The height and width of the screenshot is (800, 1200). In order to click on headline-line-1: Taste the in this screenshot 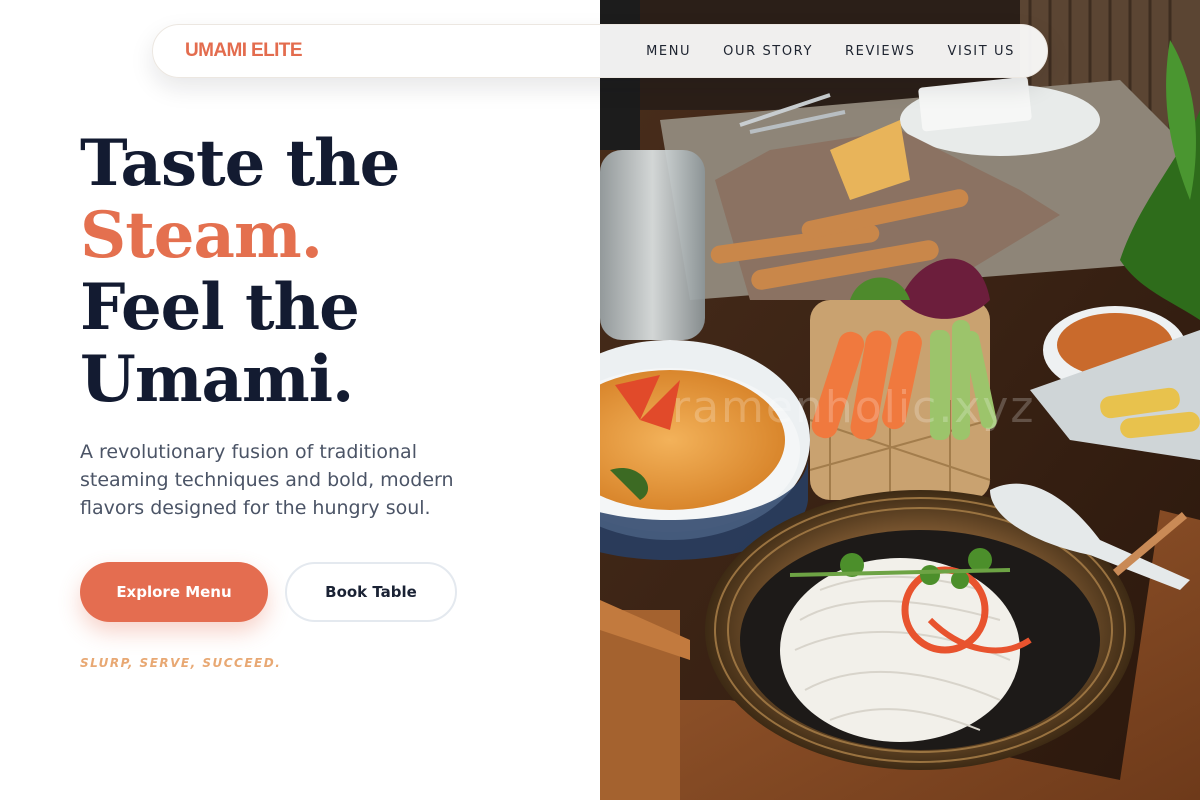, I will do `click(240, 163)`.